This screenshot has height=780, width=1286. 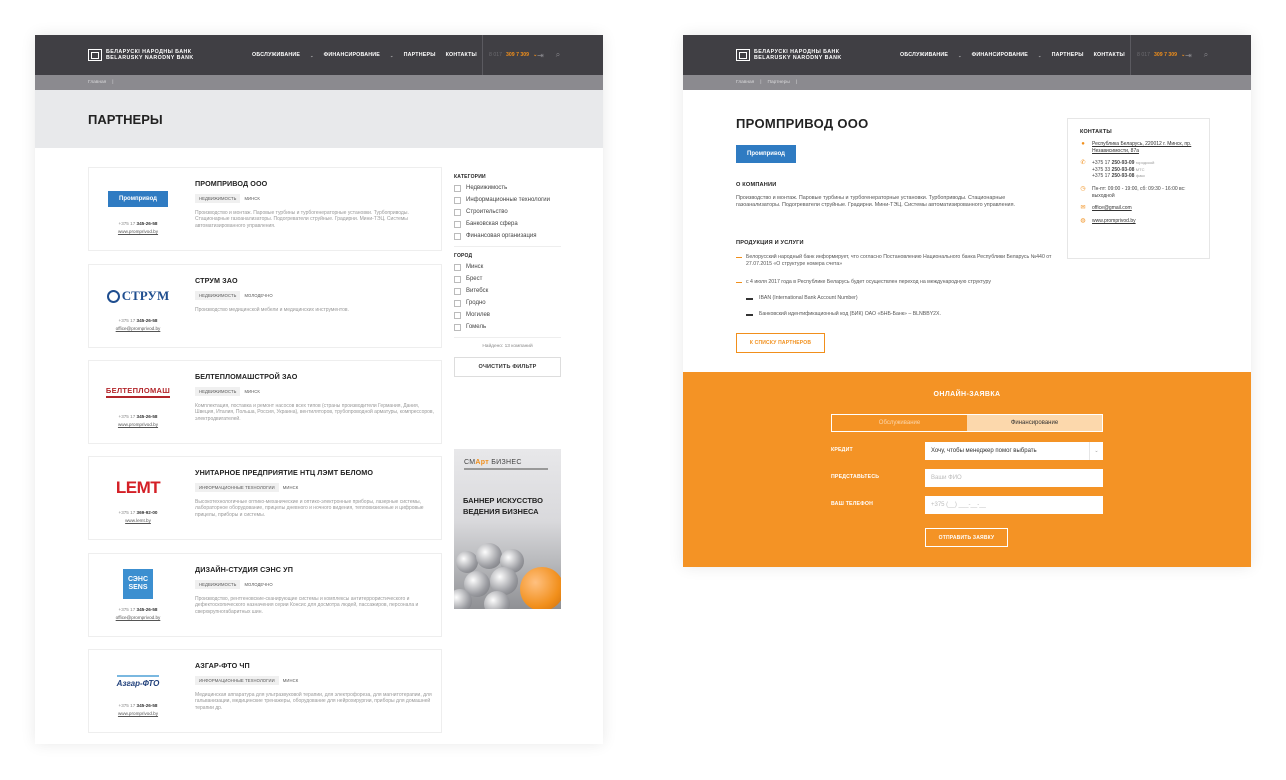 I want to click on partner-name: АЗГАР-ФТО ЧП, so click(x=315, y=665).